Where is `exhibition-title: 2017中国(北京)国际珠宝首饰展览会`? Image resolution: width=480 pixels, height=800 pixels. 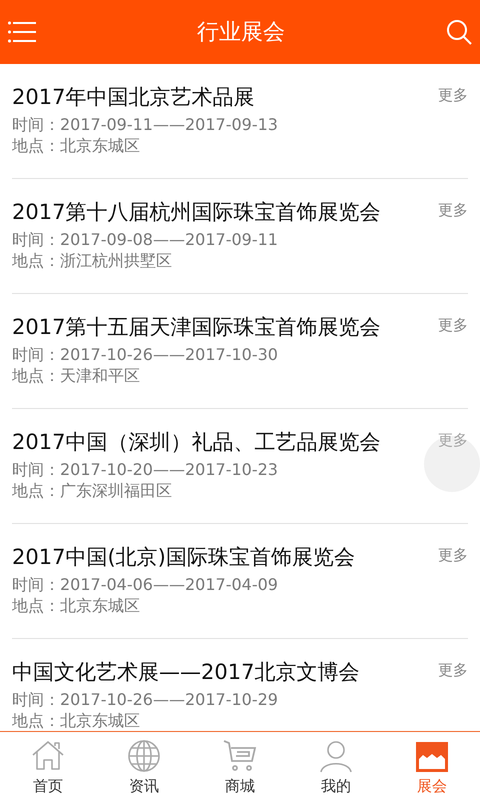 exhibition-title: 2017中国(北京)国际珠宝首饰展览会 is located at coordinates (183, 557).